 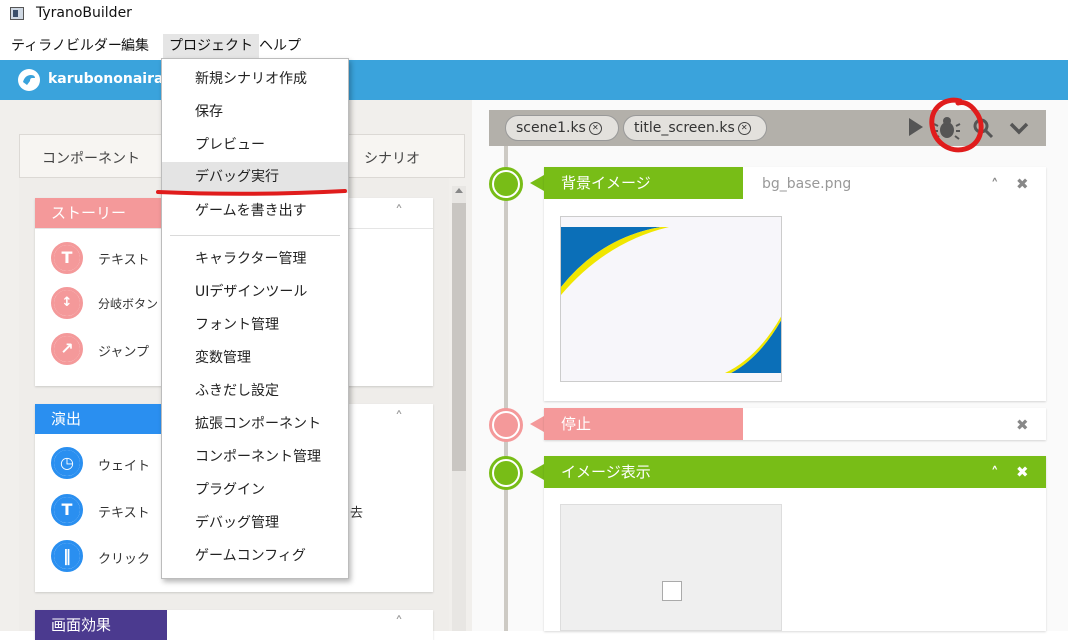 I want to click on window-title: TyranoBuilder, so click(x=84, y=13).